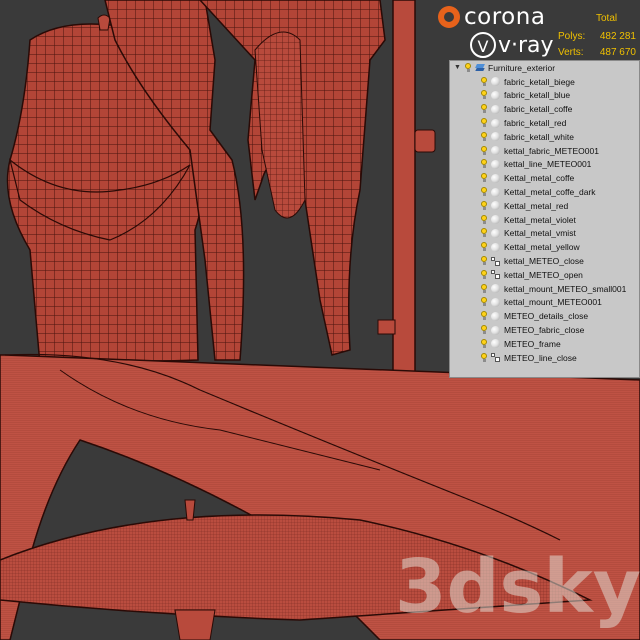 Image resolution: width=640 pixels, height=640 pixels. Describe the element at coordinates (539, 178) in the screenshot. I see `layer-label: Kettal_metal_coffe` at that location.